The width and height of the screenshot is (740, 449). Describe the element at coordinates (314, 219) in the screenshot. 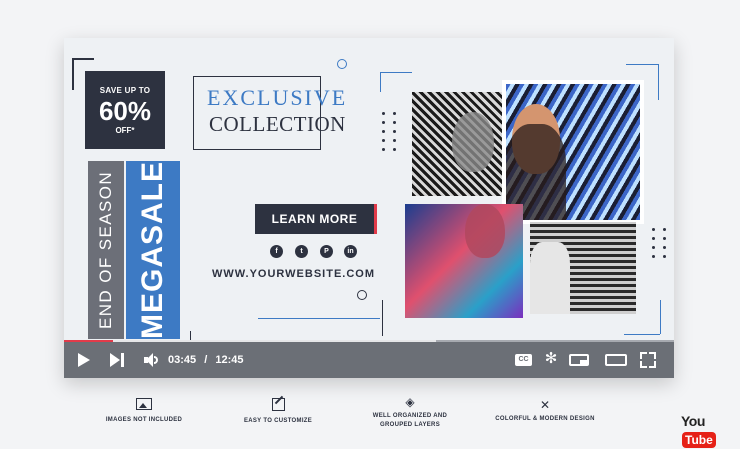

I see `learn-more-button: LEARN MORE` at that location.